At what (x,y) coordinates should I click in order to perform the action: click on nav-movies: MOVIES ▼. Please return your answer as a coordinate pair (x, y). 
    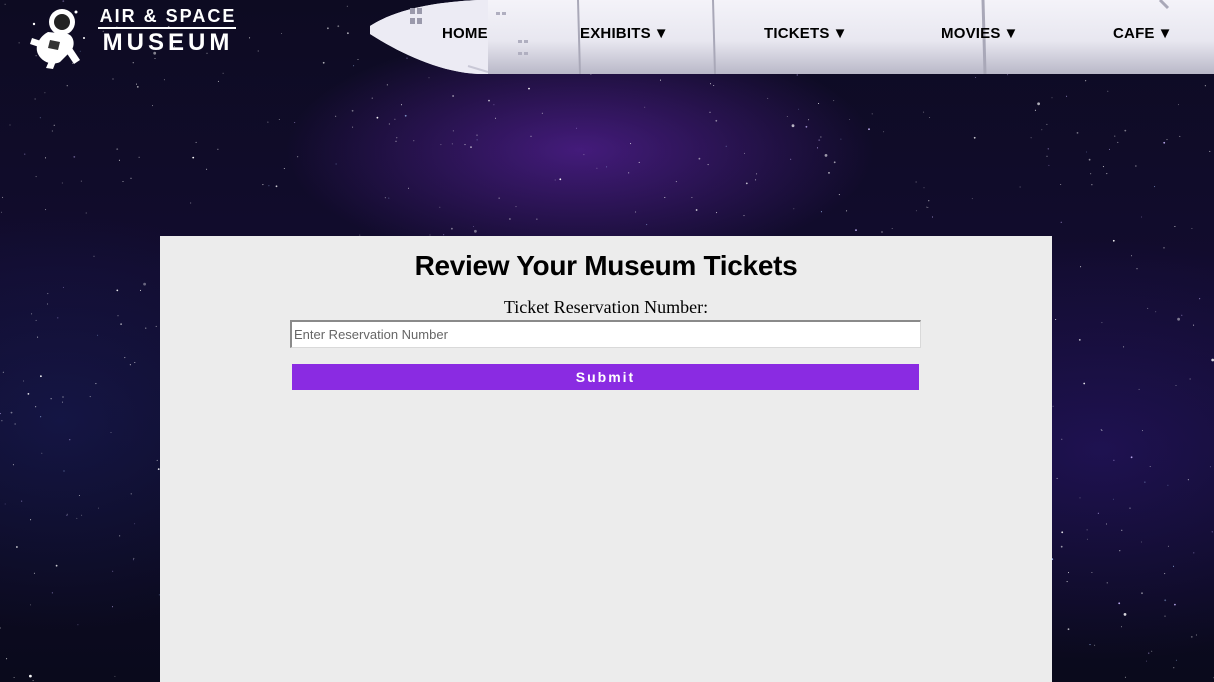
    Looking at the image, I should click on (980, 35).